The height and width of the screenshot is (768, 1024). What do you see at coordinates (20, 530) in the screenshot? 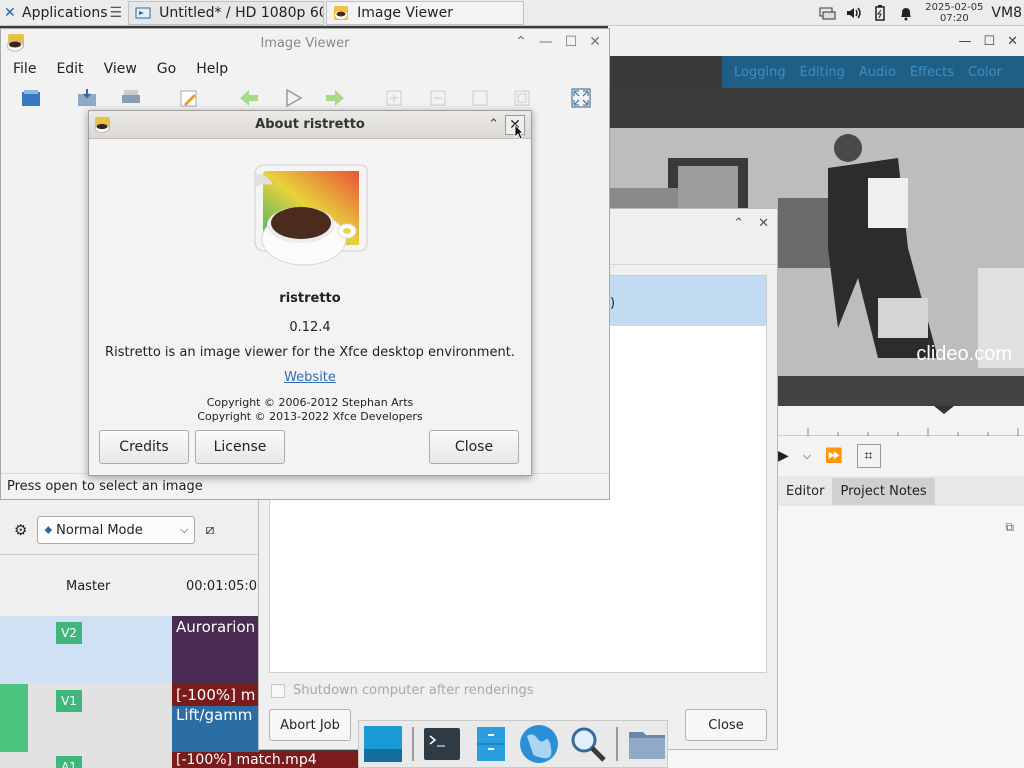
I see `timeline-settings-icon: ⚙` at bounding box center [20, 530].